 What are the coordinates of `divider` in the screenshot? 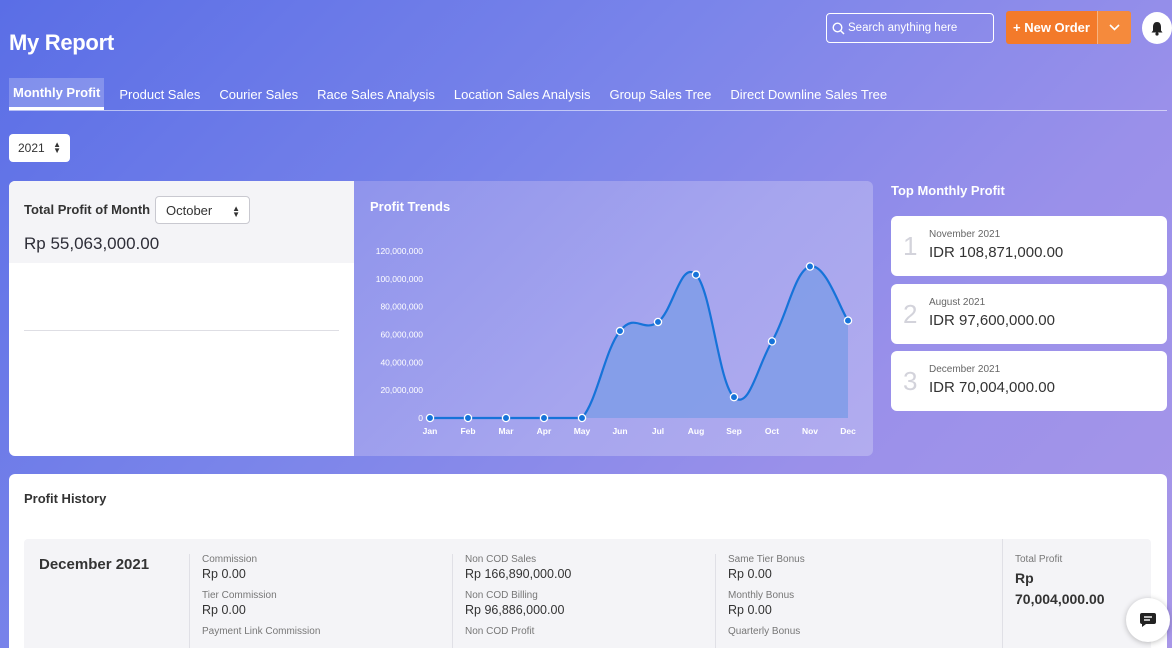 It's located at (181, 330).